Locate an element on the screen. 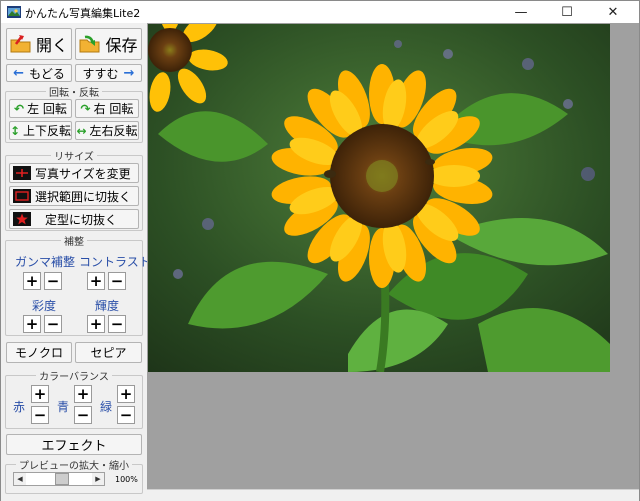 This screenshot has height=501, width=640. green-plus-button: + is located at coordinates (126, 394).